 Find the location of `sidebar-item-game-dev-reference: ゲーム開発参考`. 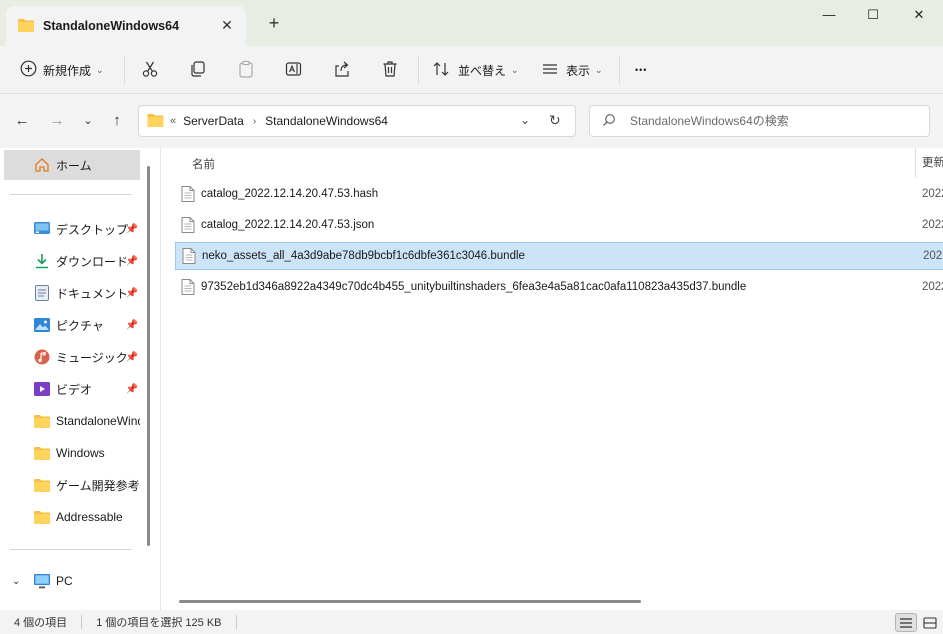

sidebar-item-game-dev-reference: ゲーム開発参考 is located at coordinates (72, 485).